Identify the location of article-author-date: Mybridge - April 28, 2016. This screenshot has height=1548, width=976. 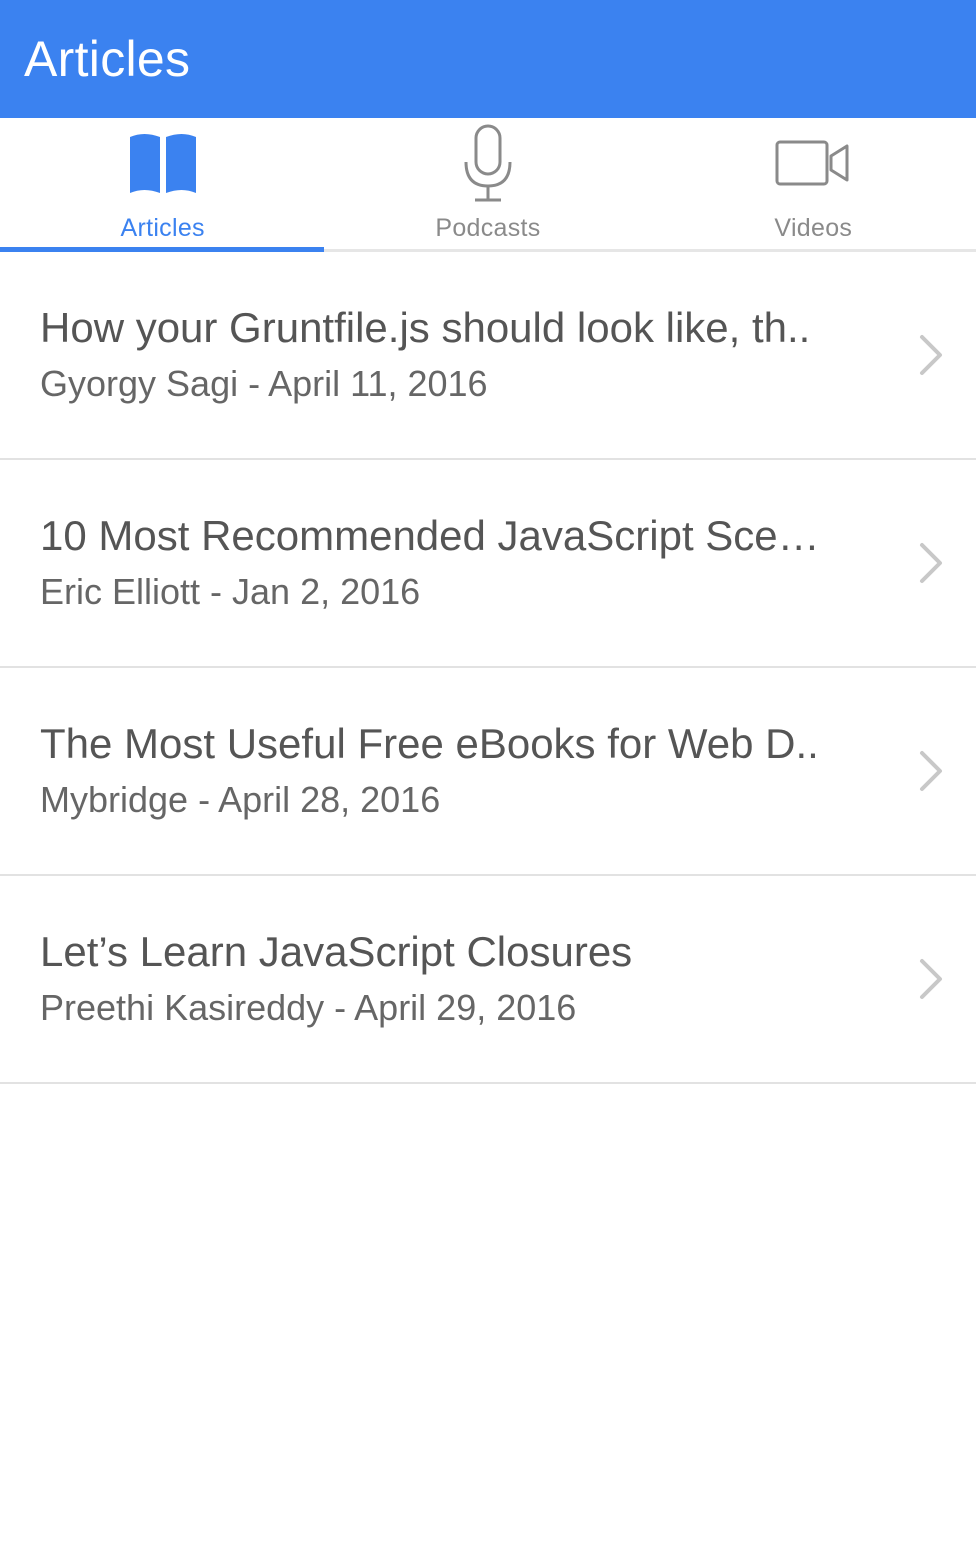
(240, 799).